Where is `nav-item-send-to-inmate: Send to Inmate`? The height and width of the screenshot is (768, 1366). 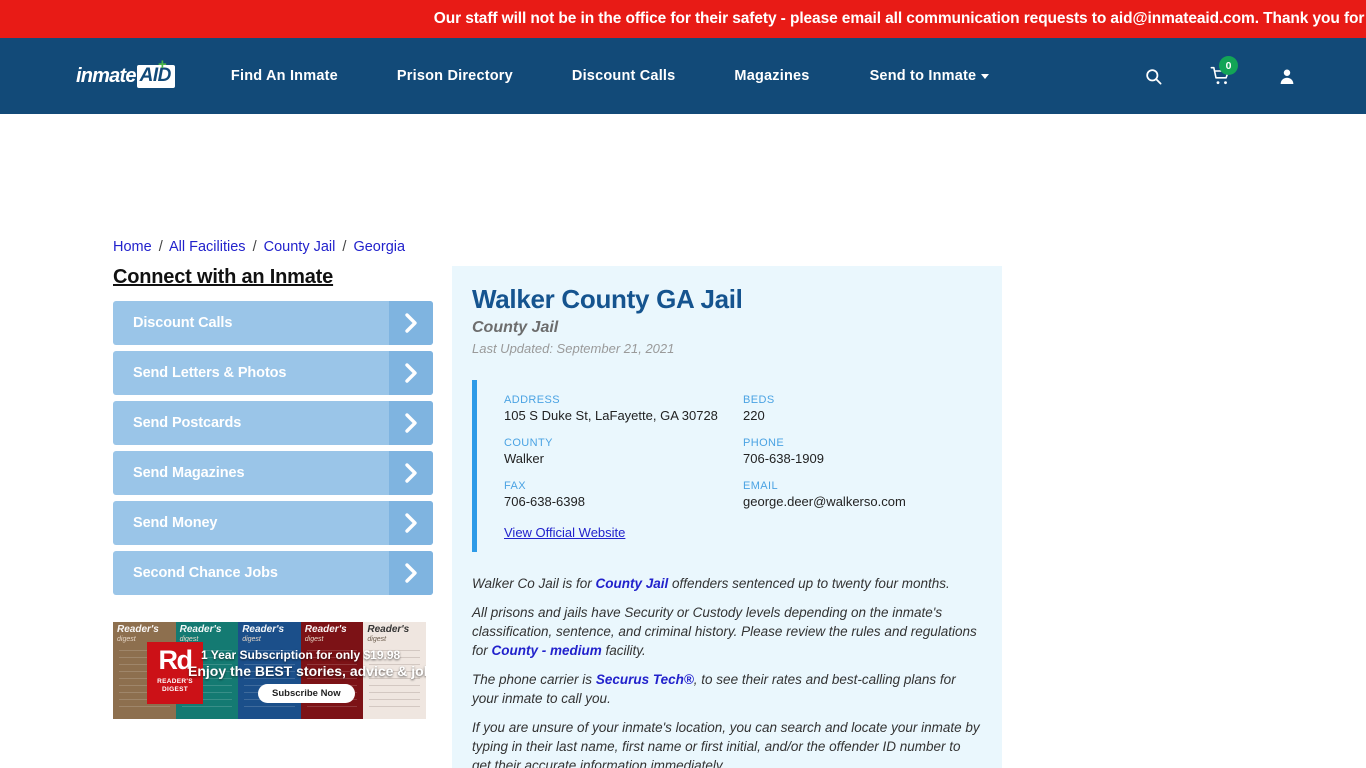
nav-item-send-to-inmate: Send to Inmate is located at coordinates (930, 76).